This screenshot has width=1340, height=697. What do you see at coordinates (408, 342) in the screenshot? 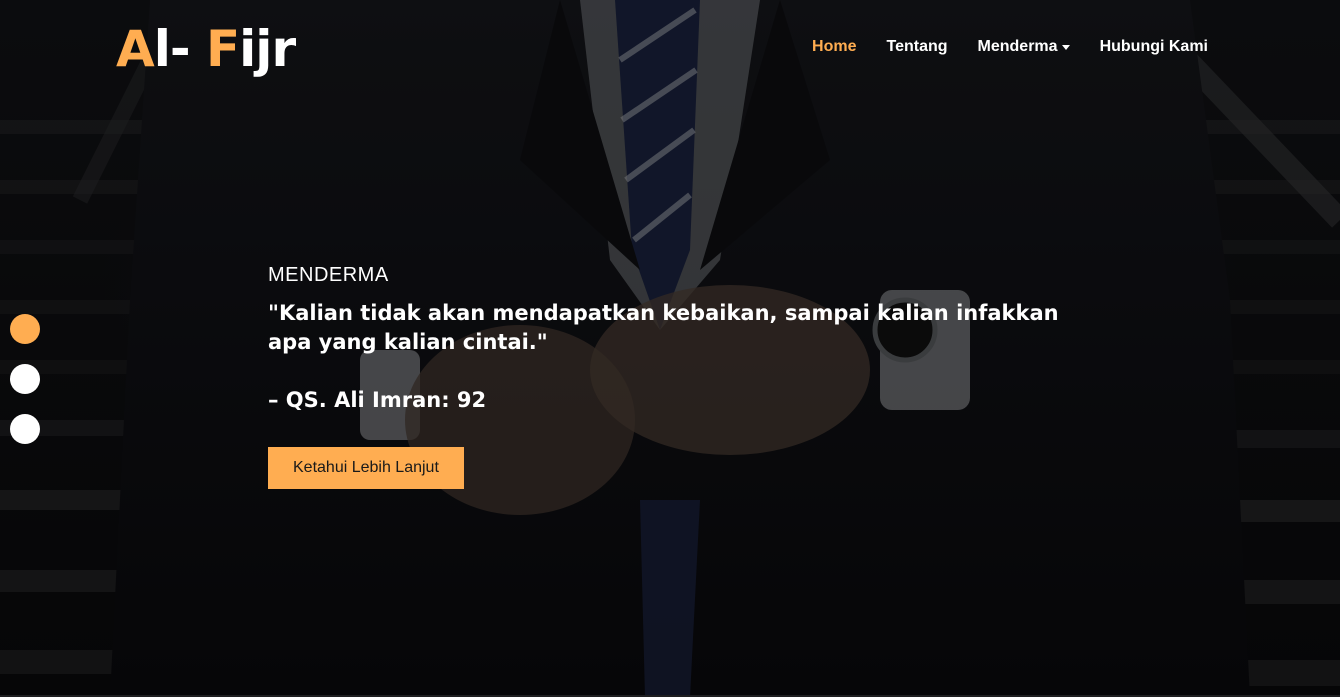
I see `caption-quote-line-2: apa yang kalian cintai."` at bounding box center [408, 342].